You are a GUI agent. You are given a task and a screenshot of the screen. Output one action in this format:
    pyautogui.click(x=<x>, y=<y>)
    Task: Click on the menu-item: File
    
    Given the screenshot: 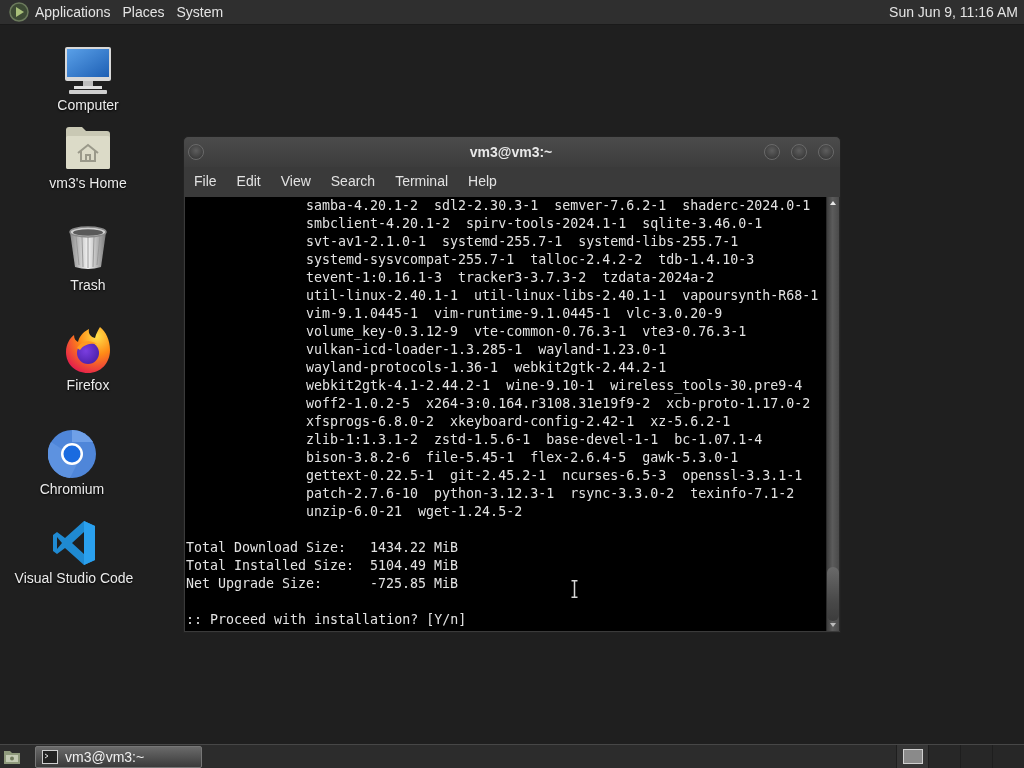 What is the action you would take?
    pyautogui.click(x=205, y=181)
    